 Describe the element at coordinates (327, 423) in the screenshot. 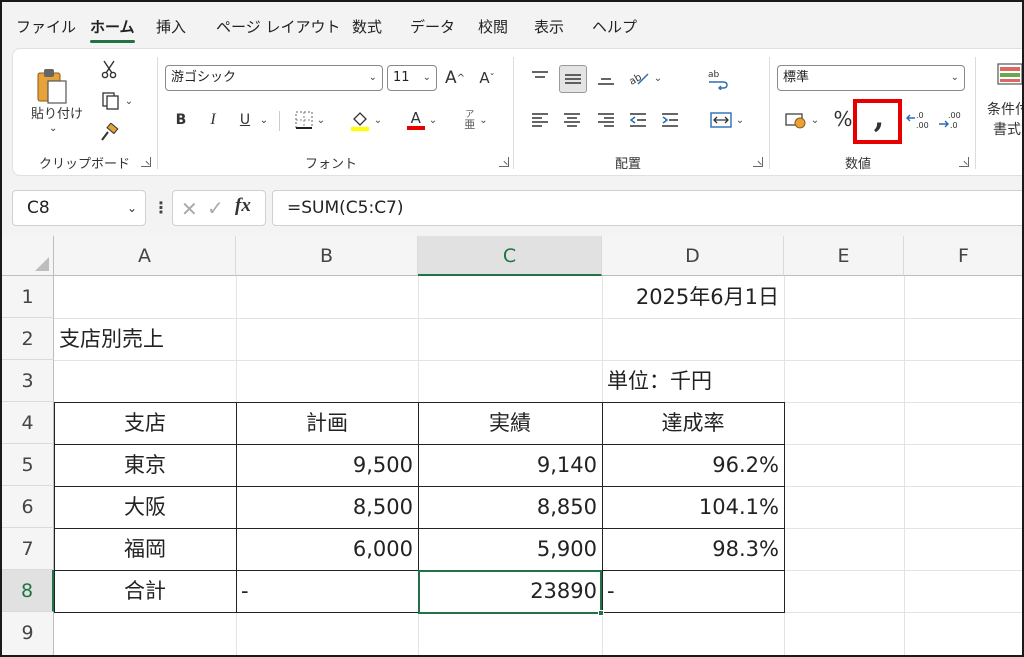

I see `cell-b4: 計画` at that location.